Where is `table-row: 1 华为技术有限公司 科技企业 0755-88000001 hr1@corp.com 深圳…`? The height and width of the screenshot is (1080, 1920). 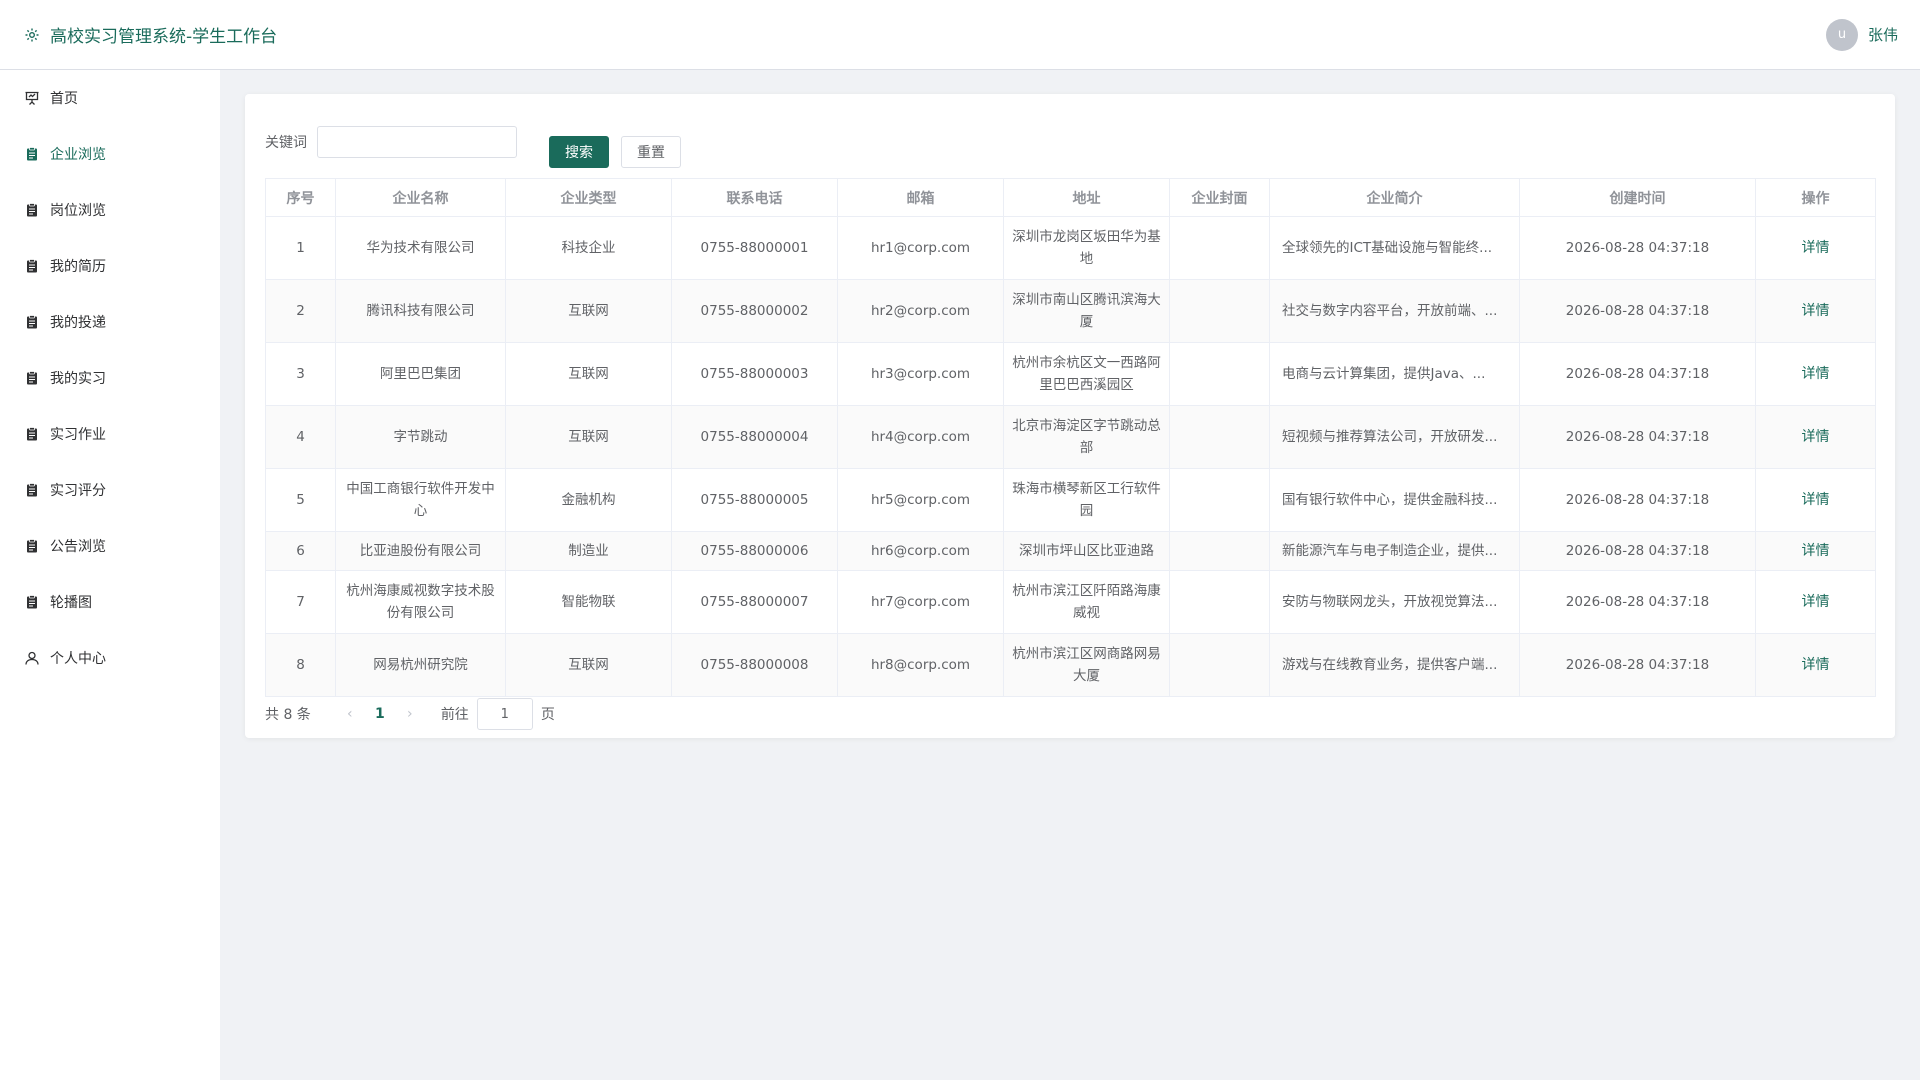 table-row: 1 华为技术有限公司 科技企业 0755-88000001 hr1@corp.com 深圳… is located at coordinates (1070, 248).